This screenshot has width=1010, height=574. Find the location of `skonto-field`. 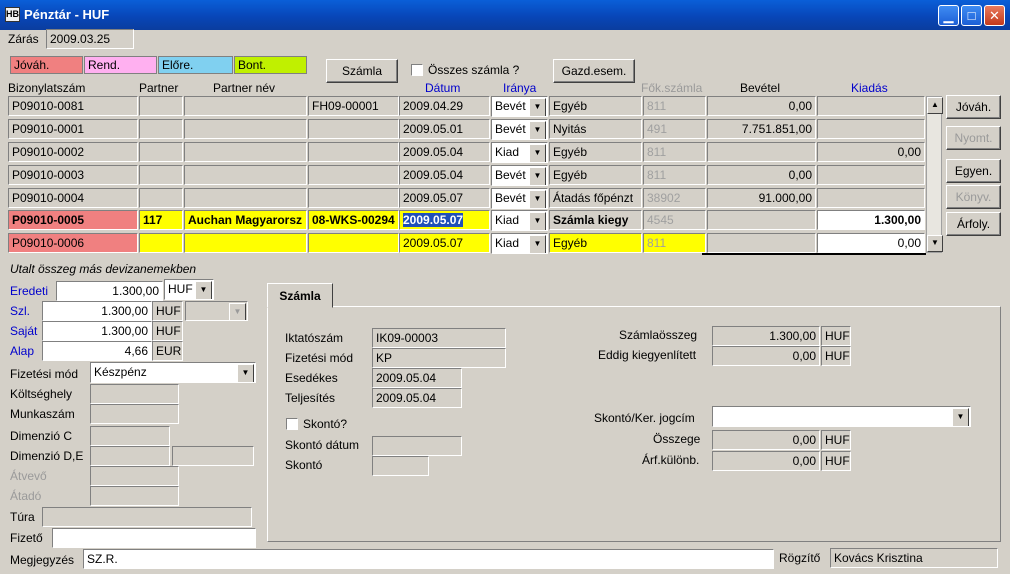

skonto-field is located at coordinates (400, 466).